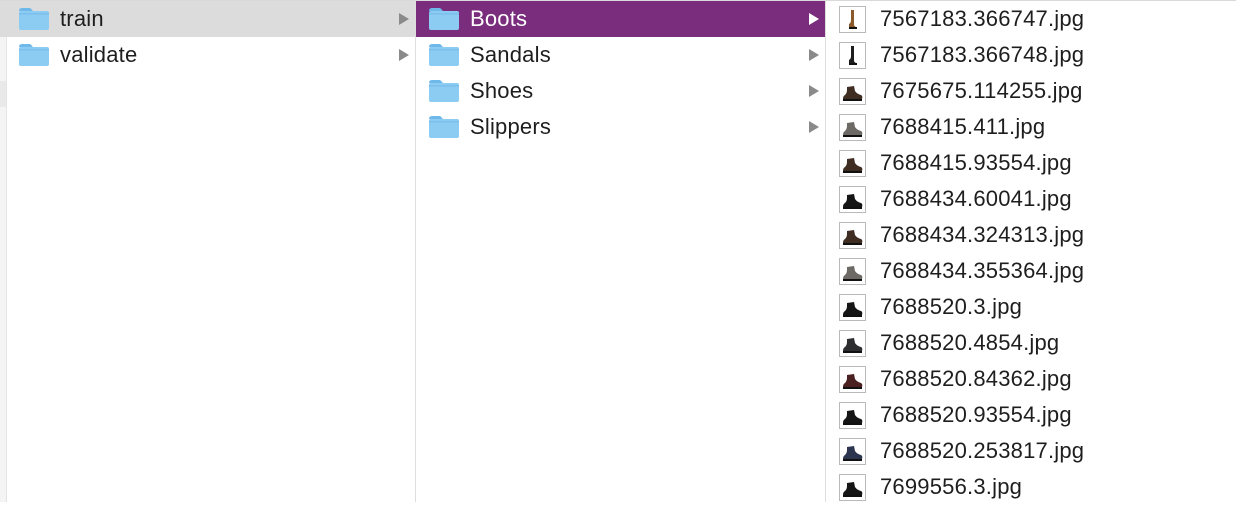 Image resolution: width=1236 pixels, height=505 pixels. I want to click on file-name: 7688434.324313.jpg, so click(982, 234).